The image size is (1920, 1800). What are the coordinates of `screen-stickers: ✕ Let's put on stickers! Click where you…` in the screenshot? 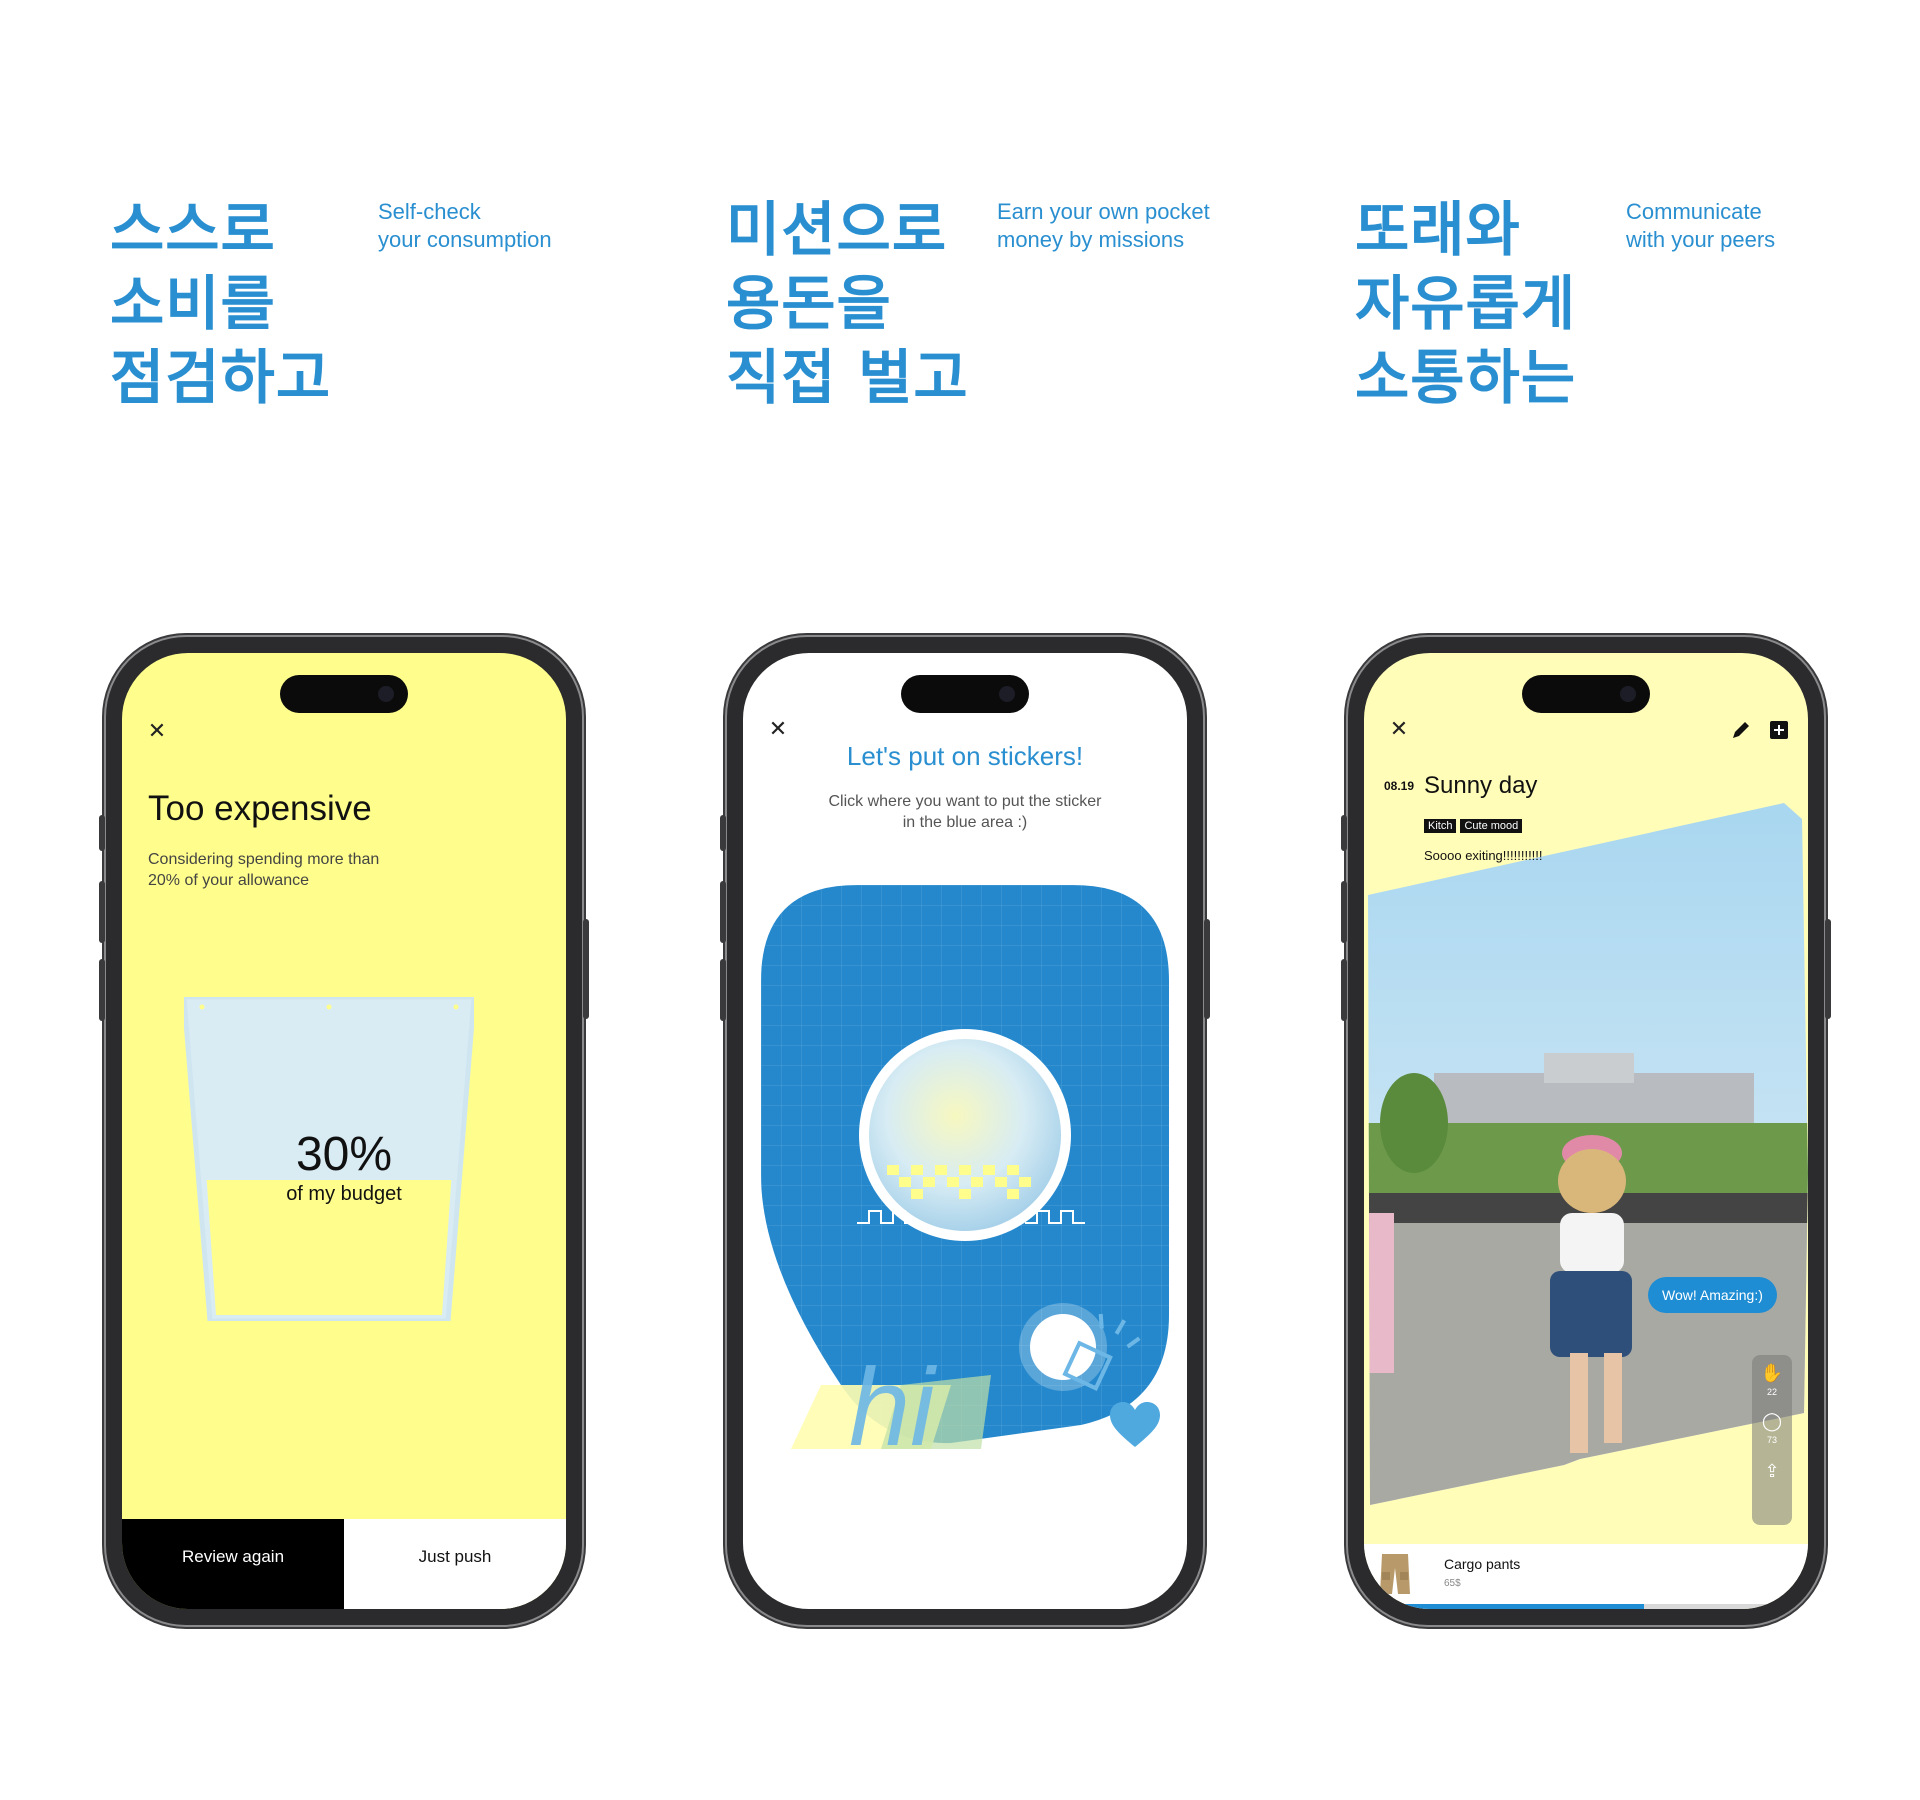 It's located at (965, 1131).